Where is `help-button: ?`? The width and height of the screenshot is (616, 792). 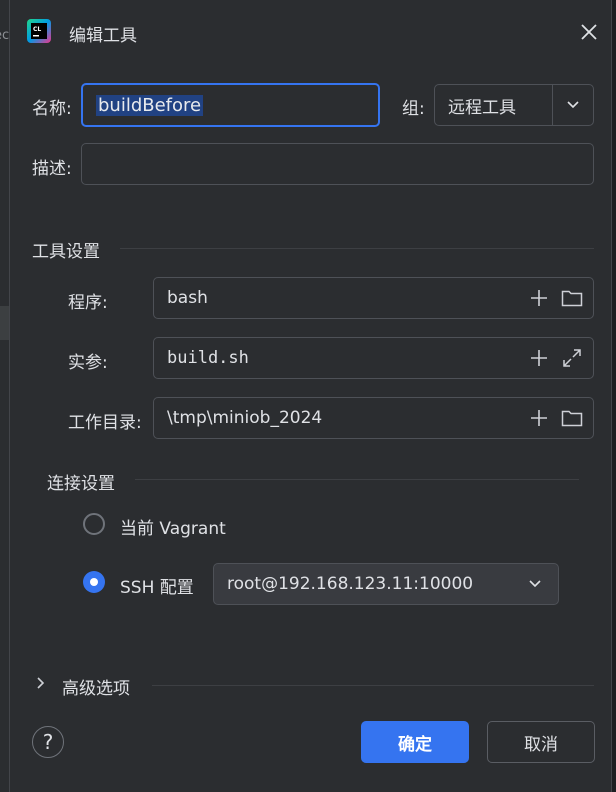 help-button: ? is located at coordinates (48, 742).